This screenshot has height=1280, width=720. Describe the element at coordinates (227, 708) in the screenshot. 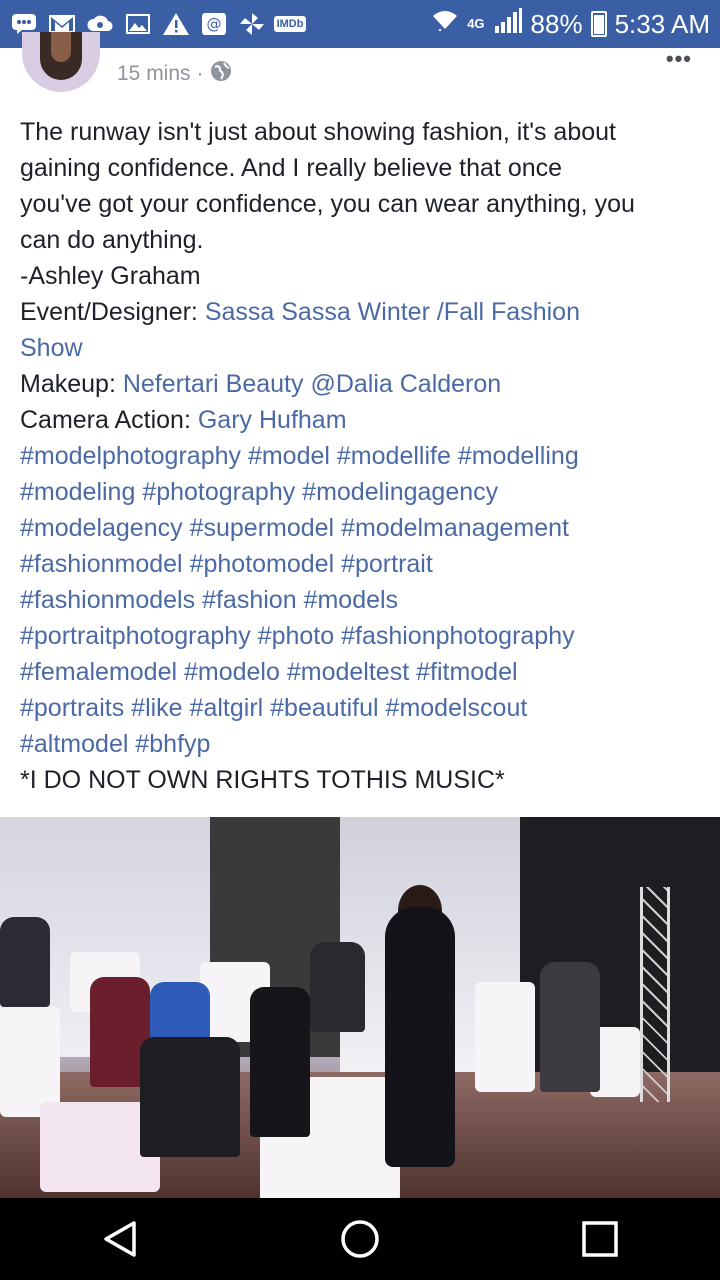

I see `hashtag-link: #altgirl` at that location.